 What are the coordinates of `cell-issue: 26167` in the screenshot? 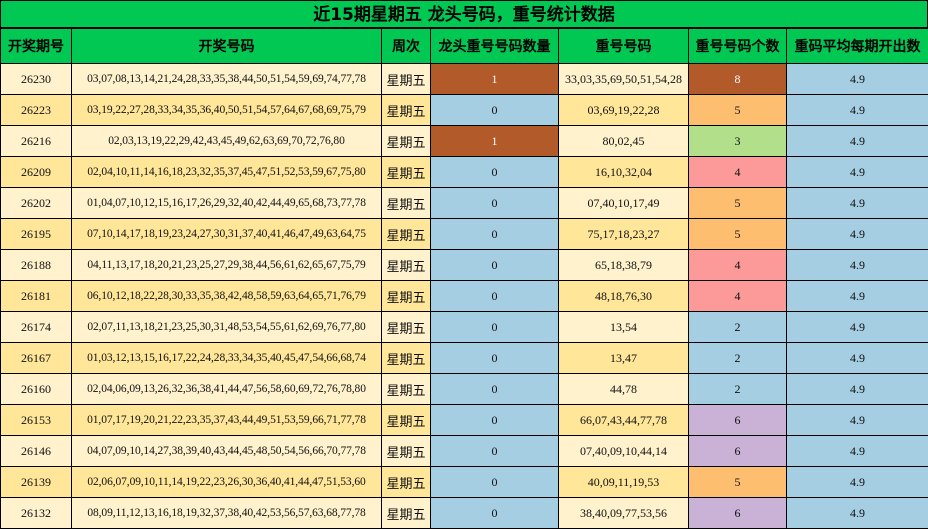 It's located at (36, 358).